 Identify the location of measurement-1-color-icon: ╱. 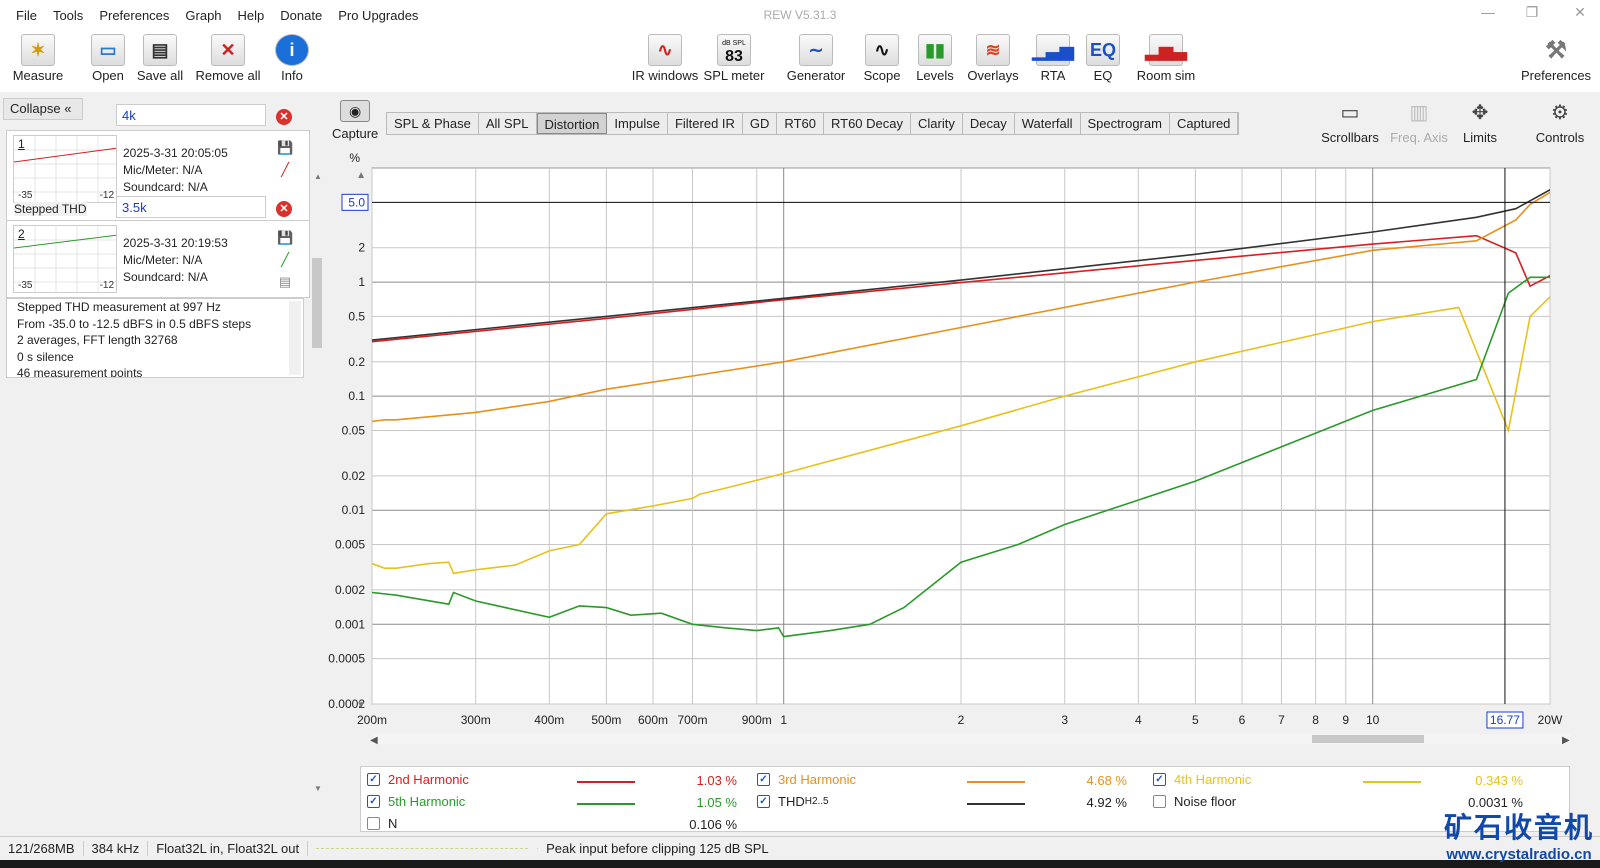
(285, 170).